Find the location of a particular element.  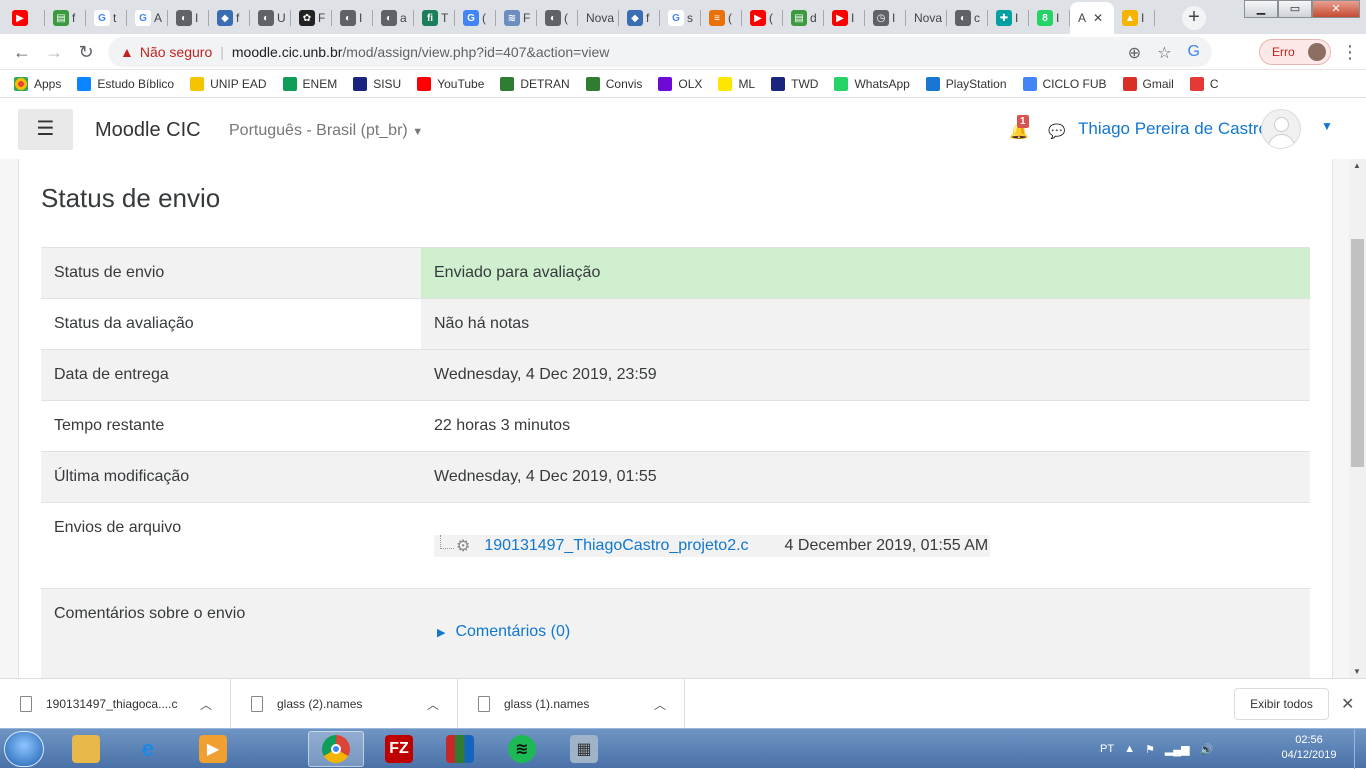

bookmark-item: Estudo Bíblico is located at coordinates (125, 83).